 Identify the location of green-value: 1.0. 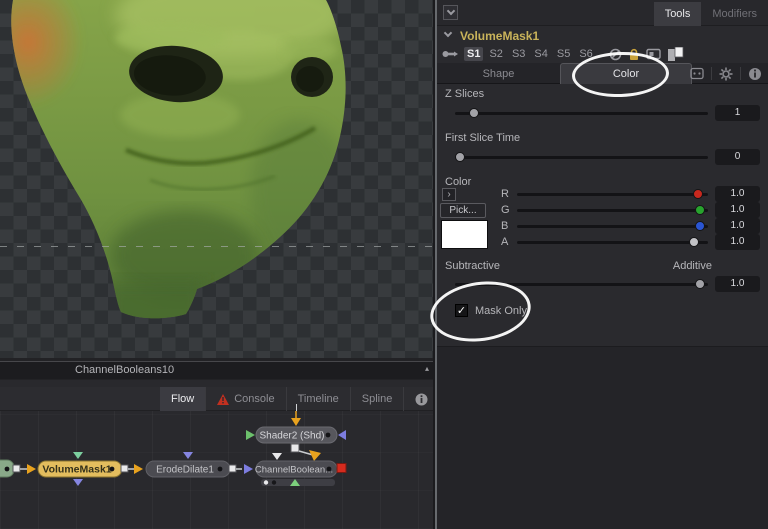
(737, 210).